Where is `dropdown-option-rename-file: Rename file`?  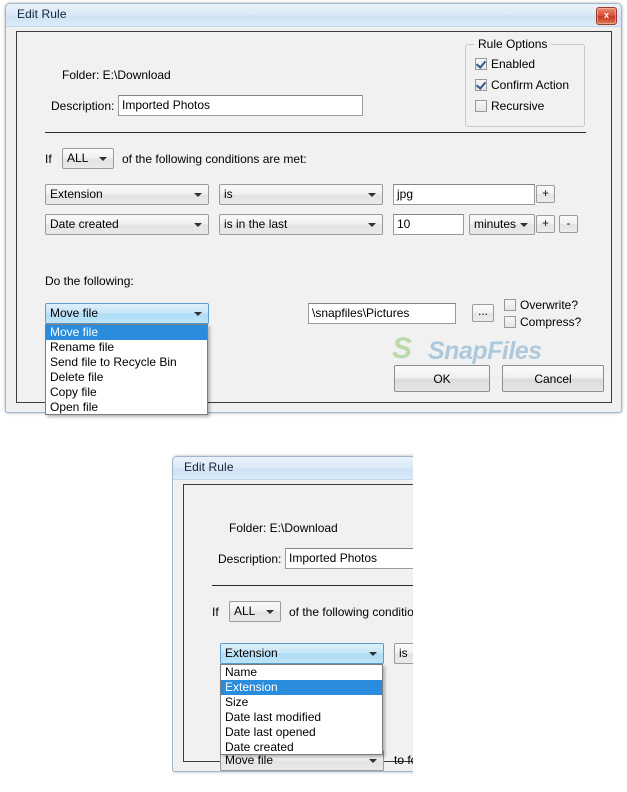 dropdown-option-rename-file: Rename file is located at coordinates (126, 347).